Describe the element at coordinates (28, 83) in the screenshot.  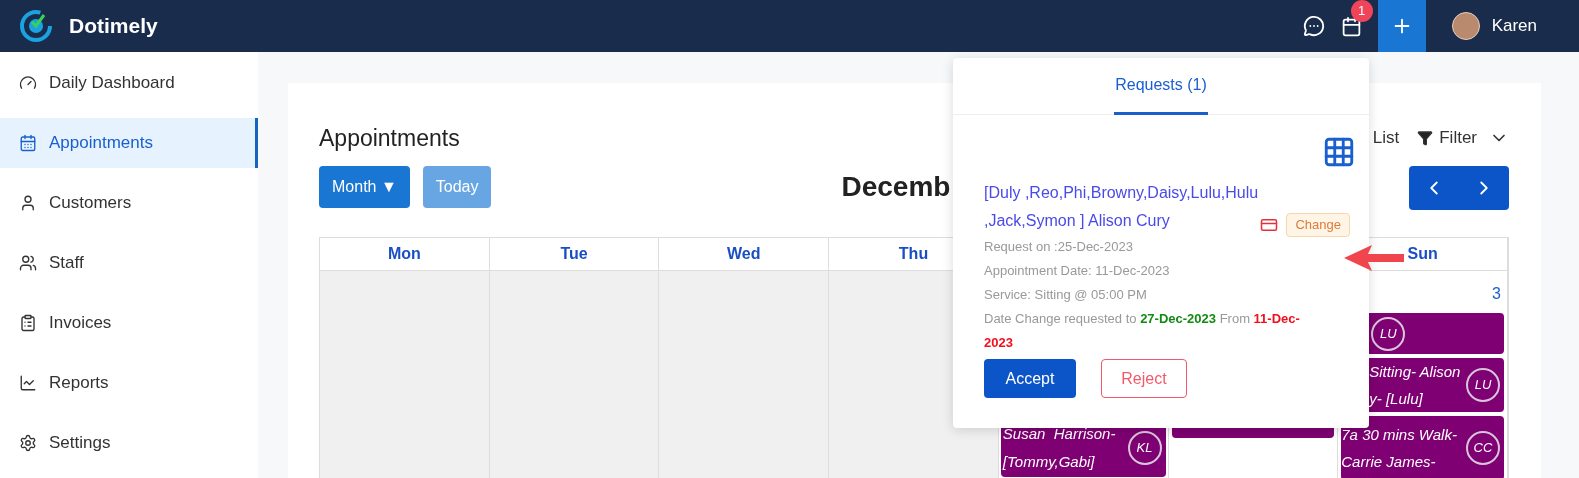
I see `gauge-icon` at that location.